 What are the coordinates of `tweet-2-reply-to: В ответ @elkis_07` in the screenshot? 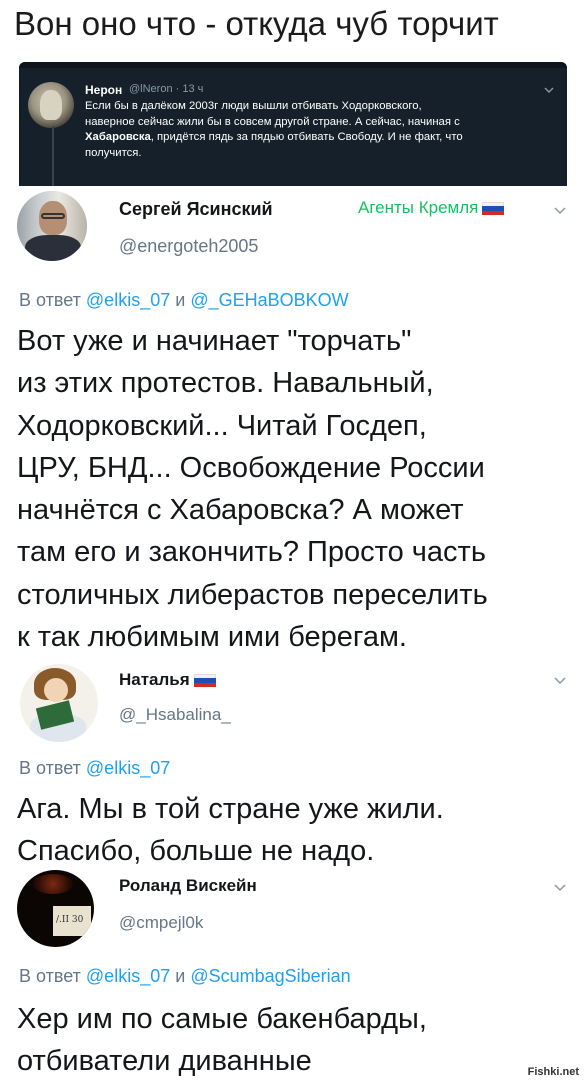 It's located at (94, 768).